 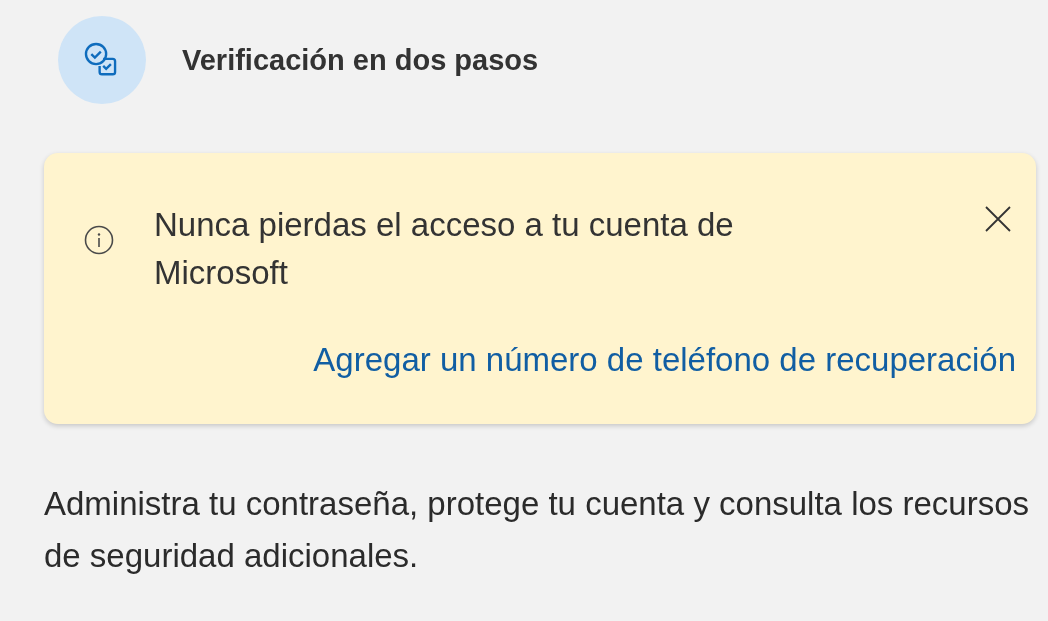 I want to click on notice-message: Nunca pierdas el acceso a tu cuenta de Microsoft, so click(x=444, y=249).